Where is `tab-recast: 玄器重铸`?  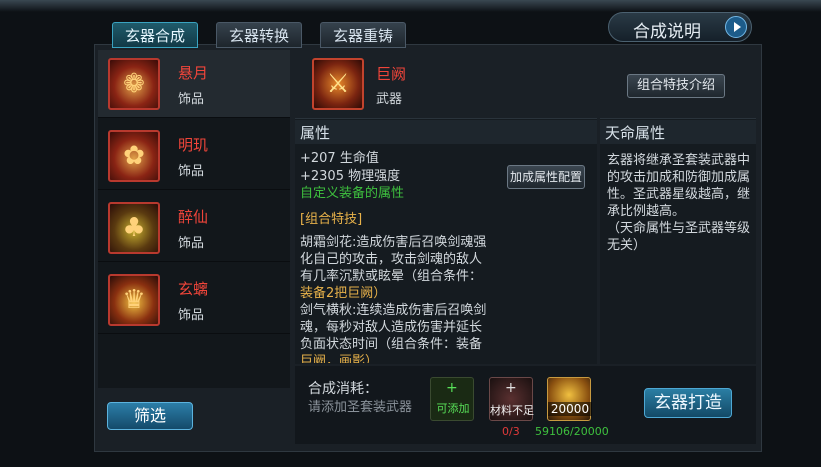 tab-recast: 玄器重铸 is located at coordinates (363, 35).